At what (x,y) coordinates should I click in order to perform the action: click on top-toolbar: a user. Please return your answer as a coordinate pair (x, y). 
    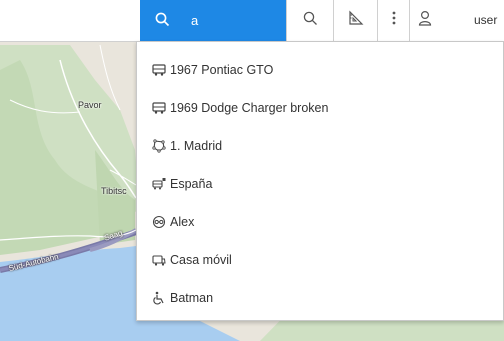
    Looking at the image, I should click on (252, 21).